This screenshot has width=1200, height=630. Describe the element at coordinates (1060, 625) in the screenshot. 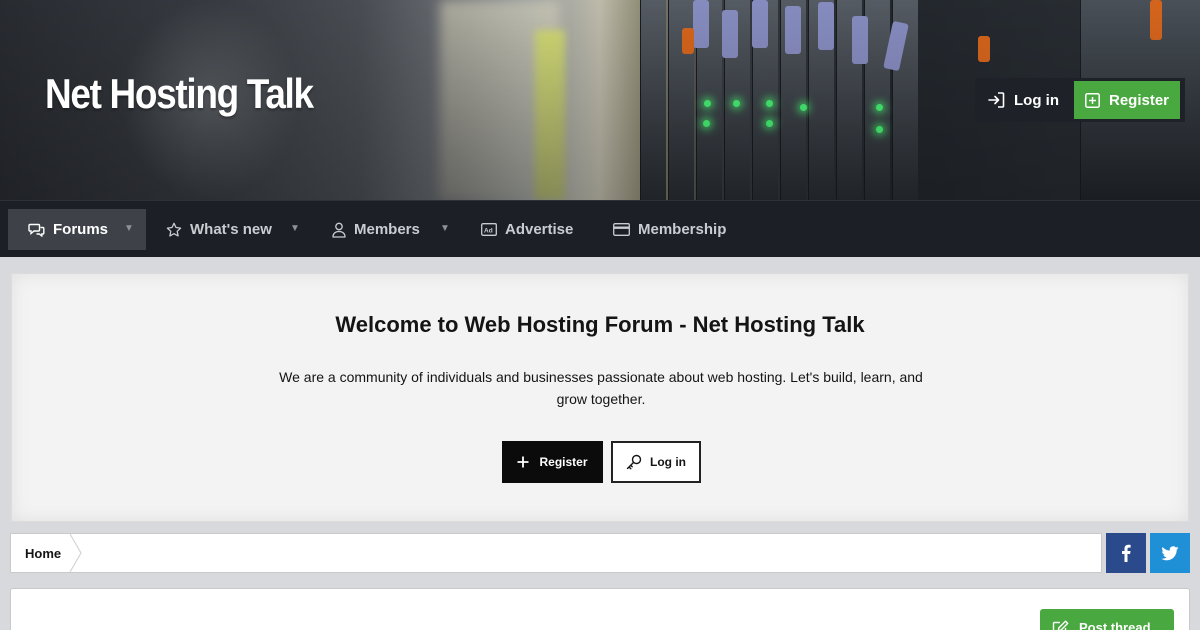

I see `pencil-square-icon` at that location.